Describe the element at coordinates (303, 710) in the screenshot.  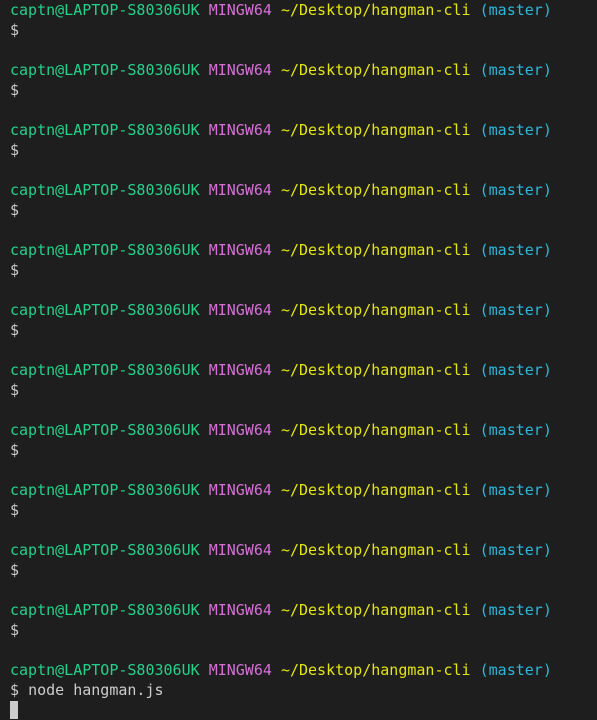
I see `cursor-line` at that location.